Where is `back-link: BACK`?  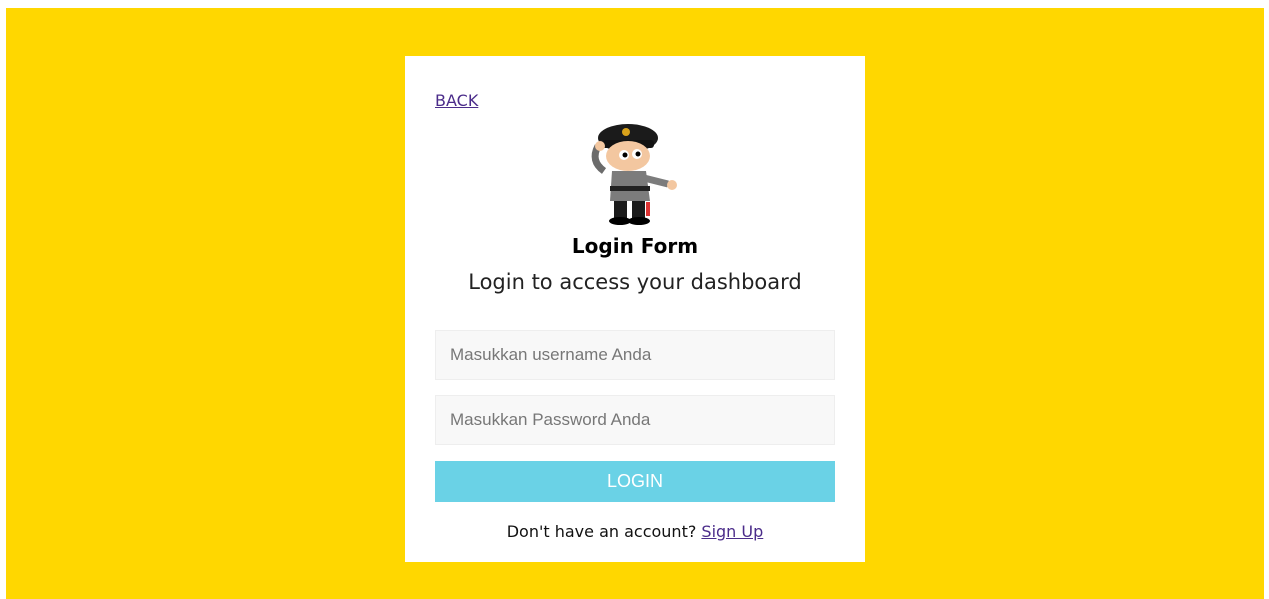
back-link: BACK is located at coordinates (456, 100).